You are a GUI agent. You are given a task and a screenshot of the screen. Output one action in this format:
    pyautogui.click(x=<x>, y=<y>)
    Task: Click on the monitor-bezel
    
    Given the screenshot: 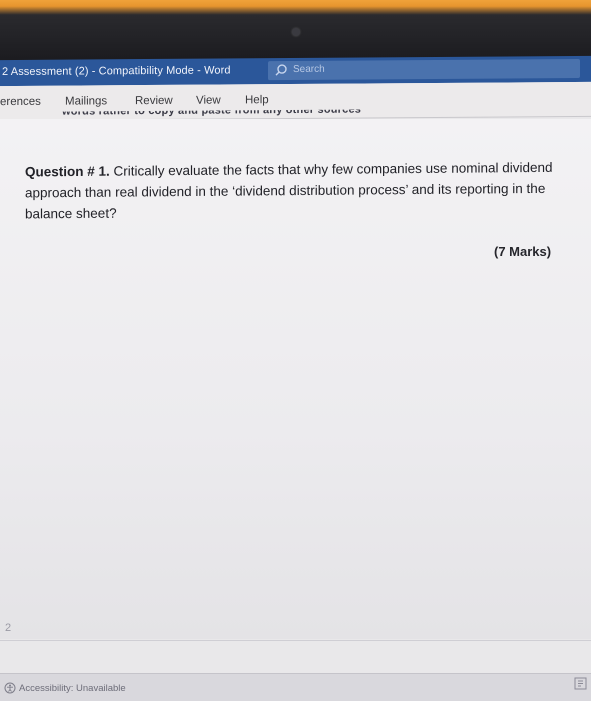 What is the action you would take?
    pyautogui.click(x=295, y=31)
    